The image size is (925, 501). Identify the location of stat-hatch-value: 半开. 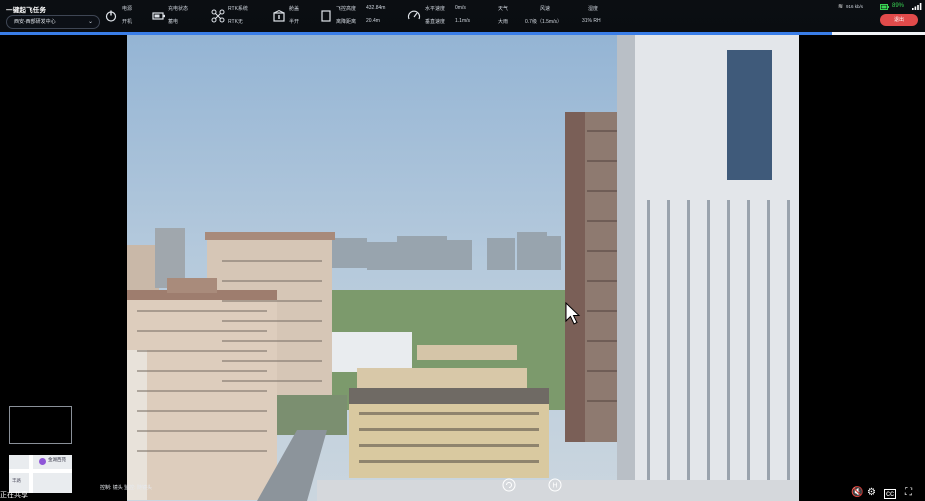
(294, 22).